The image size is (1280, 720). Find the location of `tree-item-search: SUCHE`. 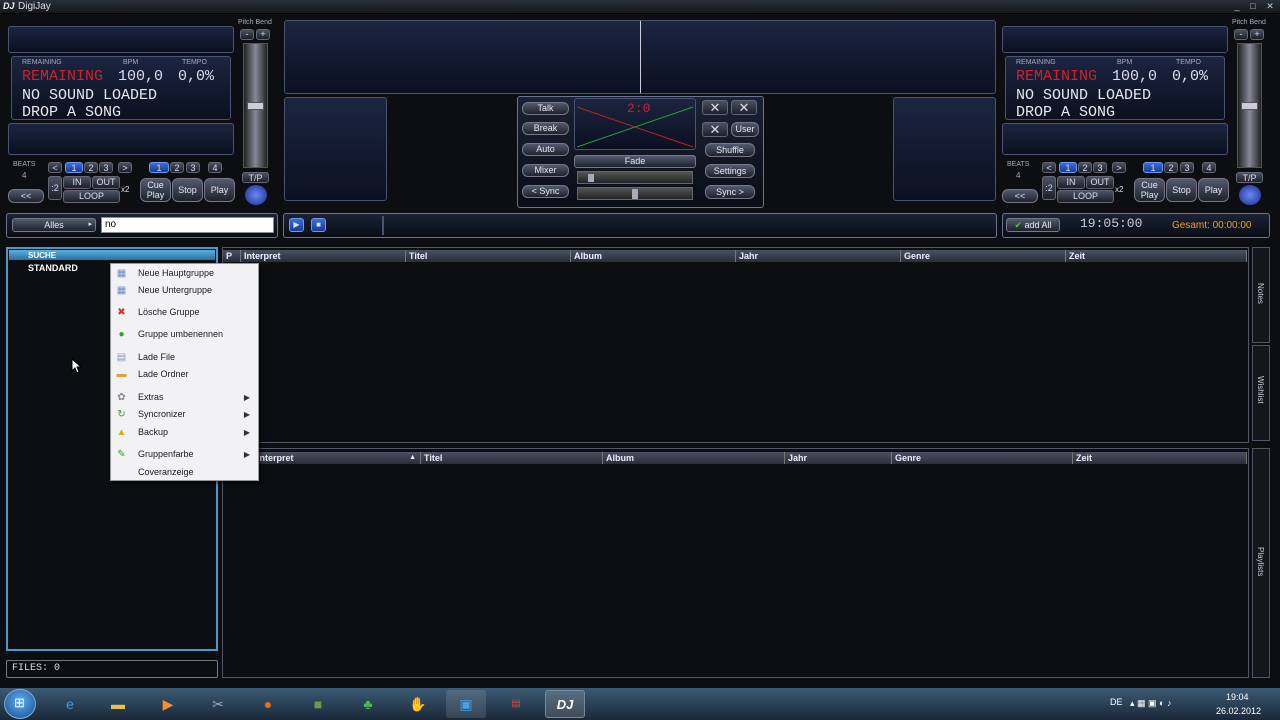

tree-item-search: SUCHE is located at coordinates (42, 255).